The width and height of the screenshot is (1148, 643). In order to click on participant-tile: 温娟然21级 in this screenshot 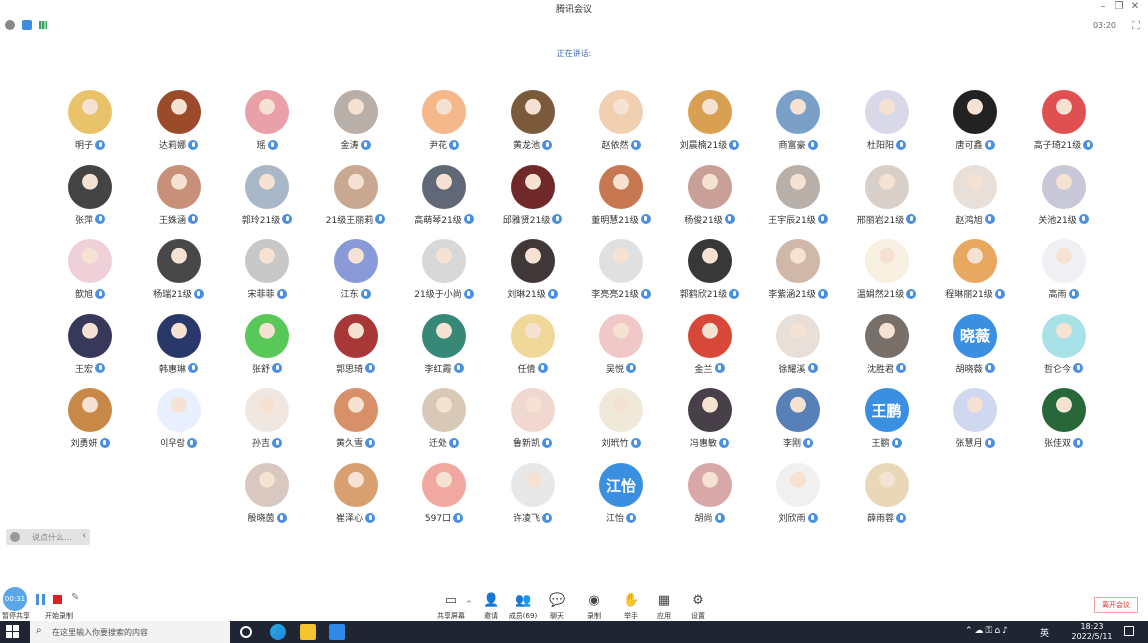, I will do `click(887, 276)`.